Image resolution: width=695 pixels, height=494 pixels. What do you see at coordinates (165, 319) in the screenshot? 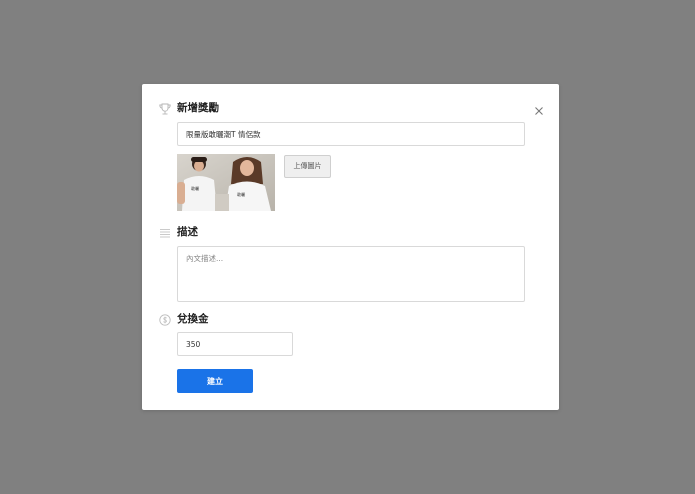
I see `coin-icon` at bounding box center [165, 319].